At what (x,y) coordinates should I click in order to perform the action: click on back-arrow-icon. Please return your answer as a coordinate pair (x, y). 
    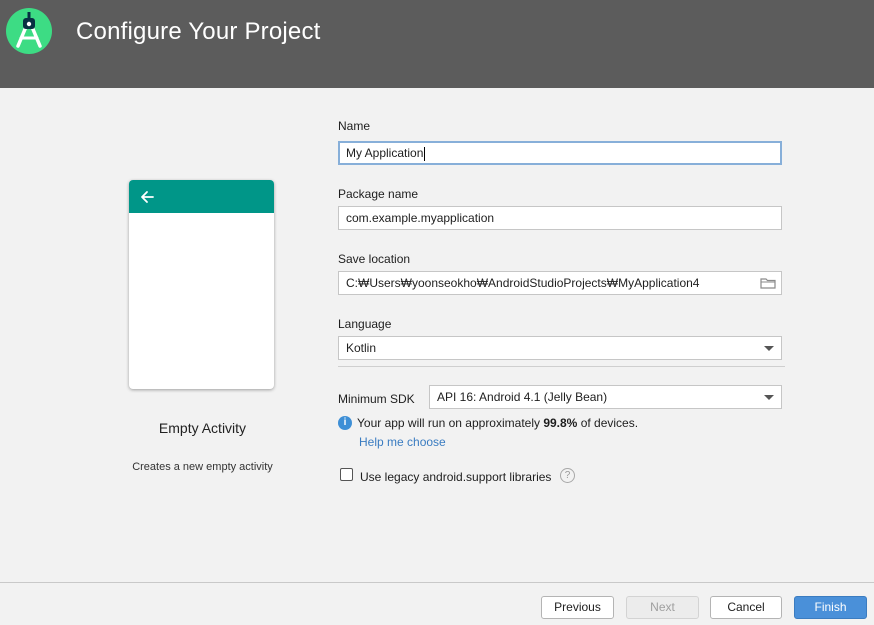
    Looking at the image, I should click on (147, 197).